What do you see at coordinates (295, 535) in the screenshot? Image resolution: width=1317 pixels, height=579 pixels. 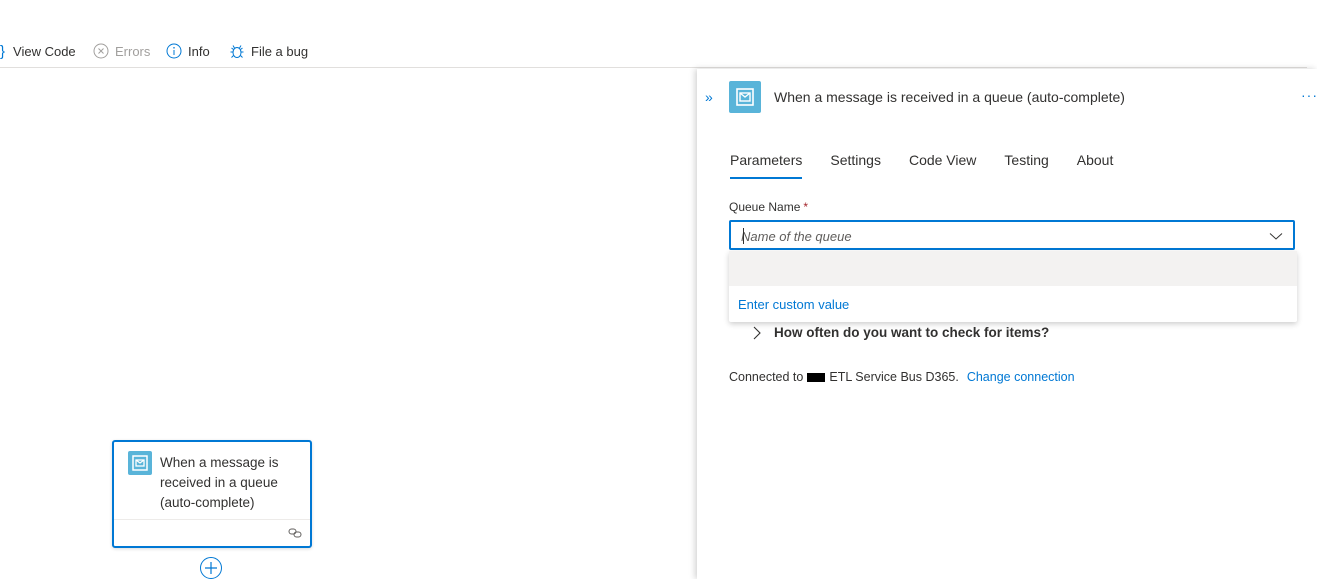 I see `connection-link-icon` at bounding box center [295, 535].